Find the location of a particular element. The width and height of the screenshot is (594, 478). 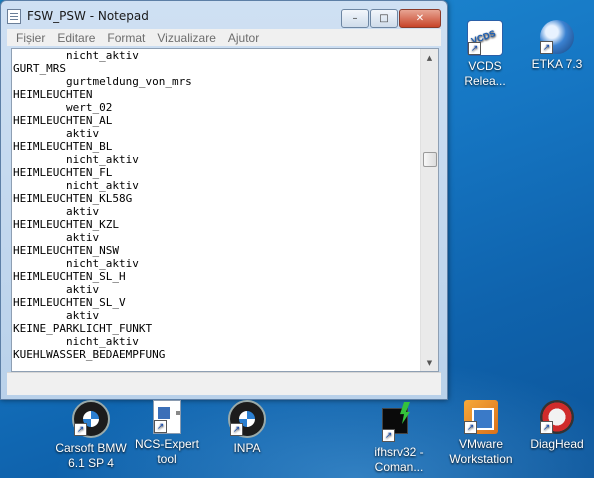

desktop-icon-label: NCS-Expert tool is located at coordinates (166, 451).